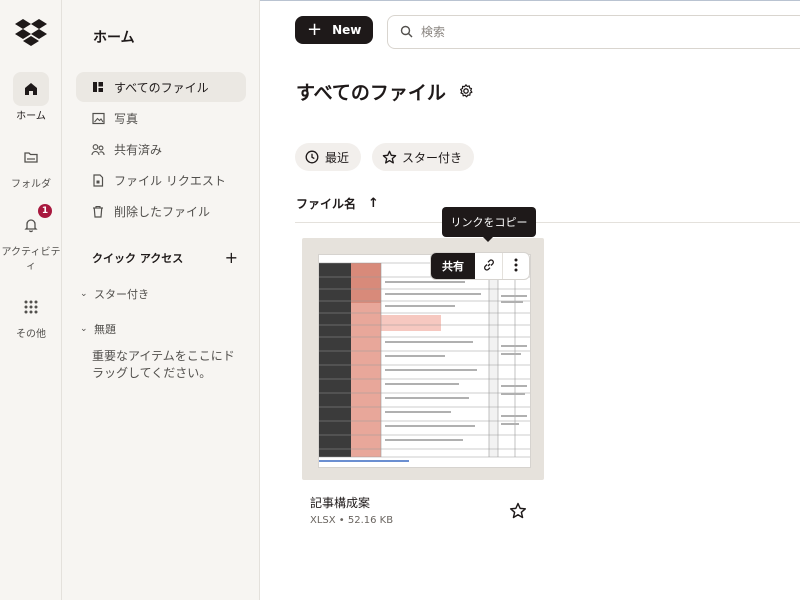  Describe the element at coordinates (98, 87) in the screenshot. I see `all-files-icon` at that location.